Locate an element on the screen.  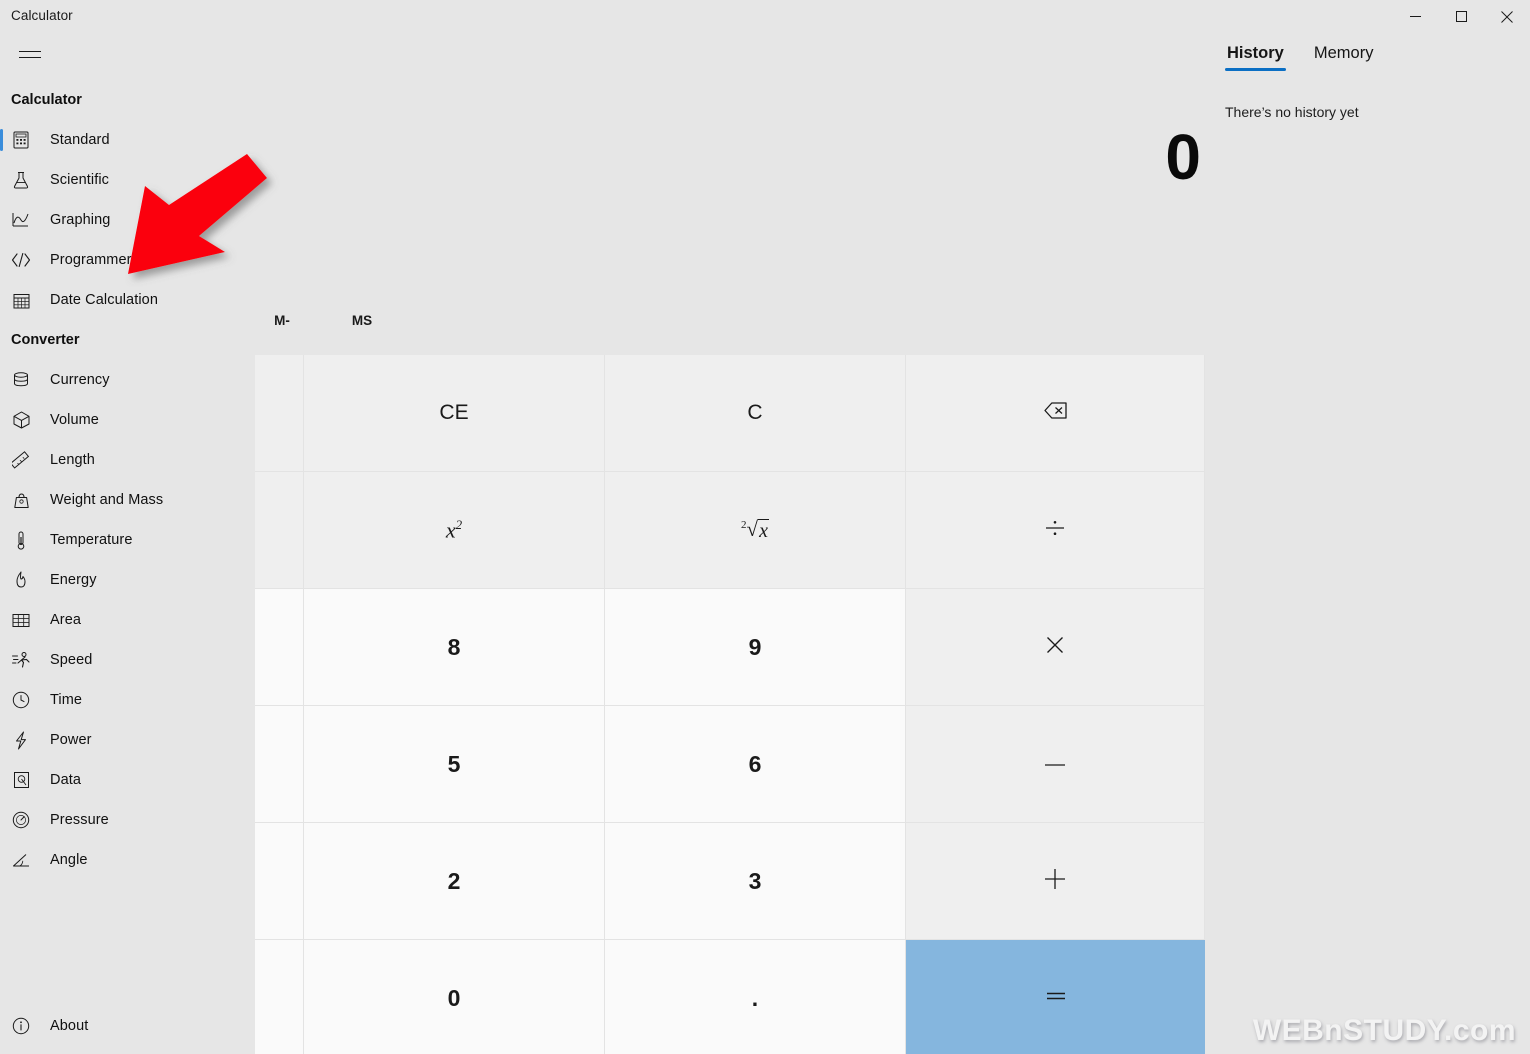
digit-9-button: 9 is located at coordinates (755, 647).